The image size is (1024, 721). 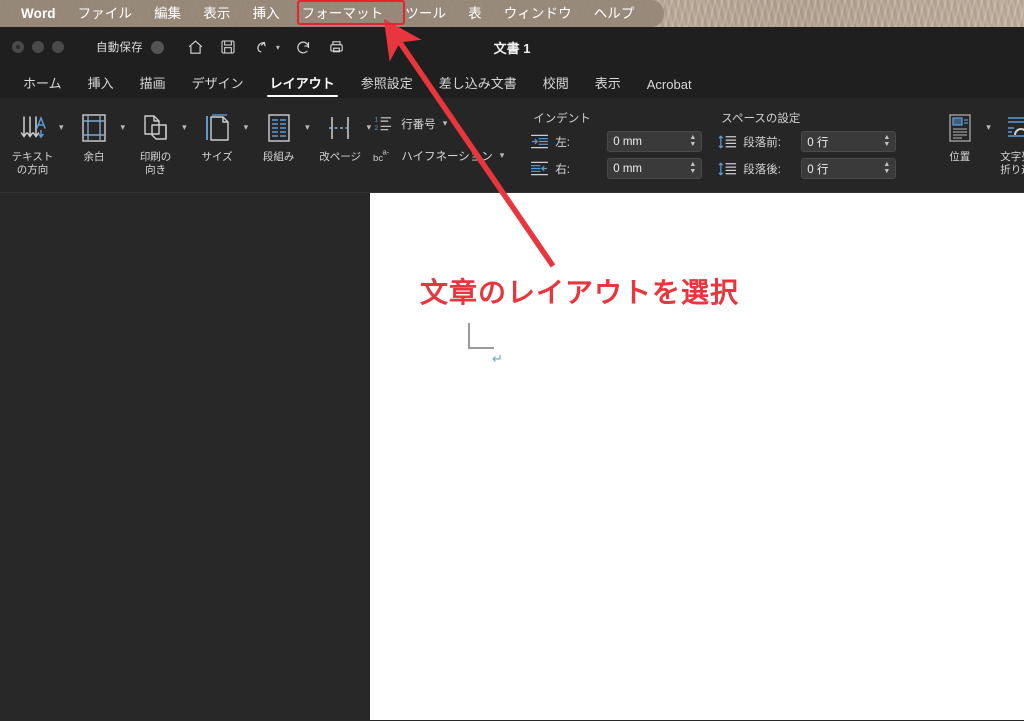 What do you see at coordinates (447, 156) in the screenshot?
I see `hyphenation-label: ハイフネーション` at bounding box center [447, 156].